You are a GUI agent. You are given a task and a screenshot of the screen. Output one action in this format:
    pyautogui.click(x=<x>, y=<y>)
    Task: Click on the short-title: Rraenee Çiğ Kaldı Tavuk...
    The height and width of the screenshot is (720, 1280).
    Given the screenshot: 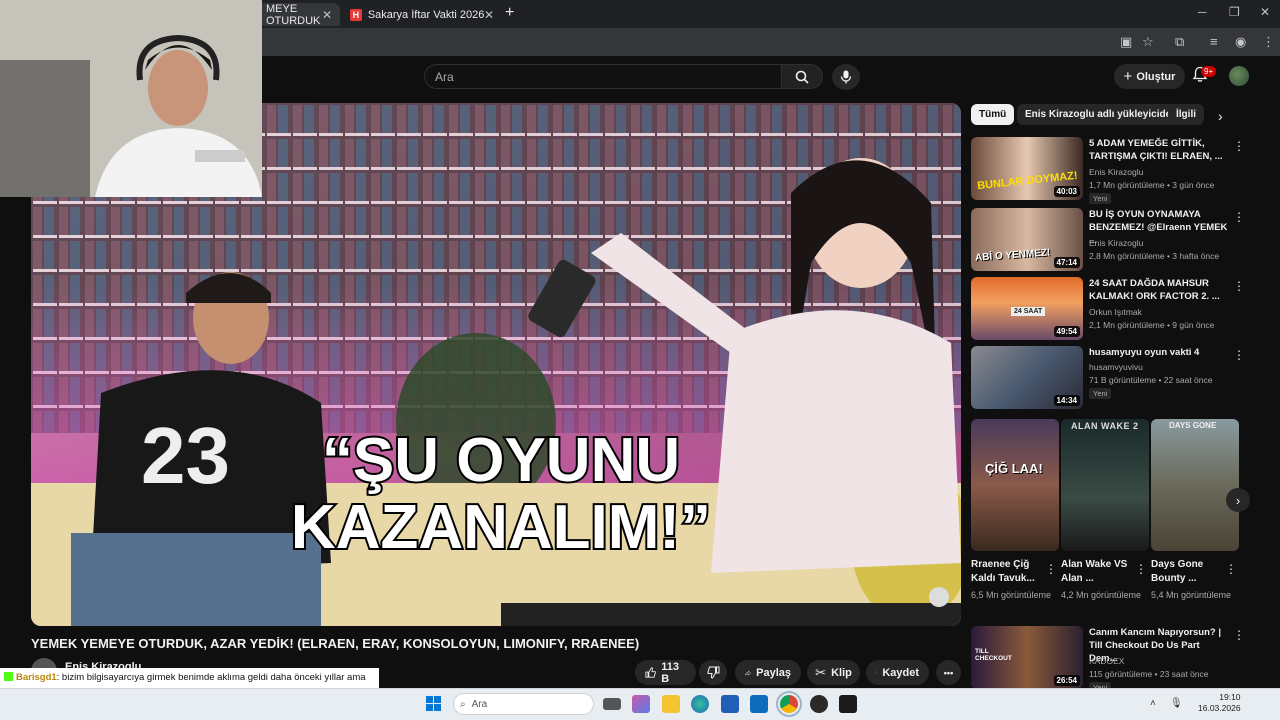 What is the action you would take?
    pyautogui.click(x=1003, y=571)
    